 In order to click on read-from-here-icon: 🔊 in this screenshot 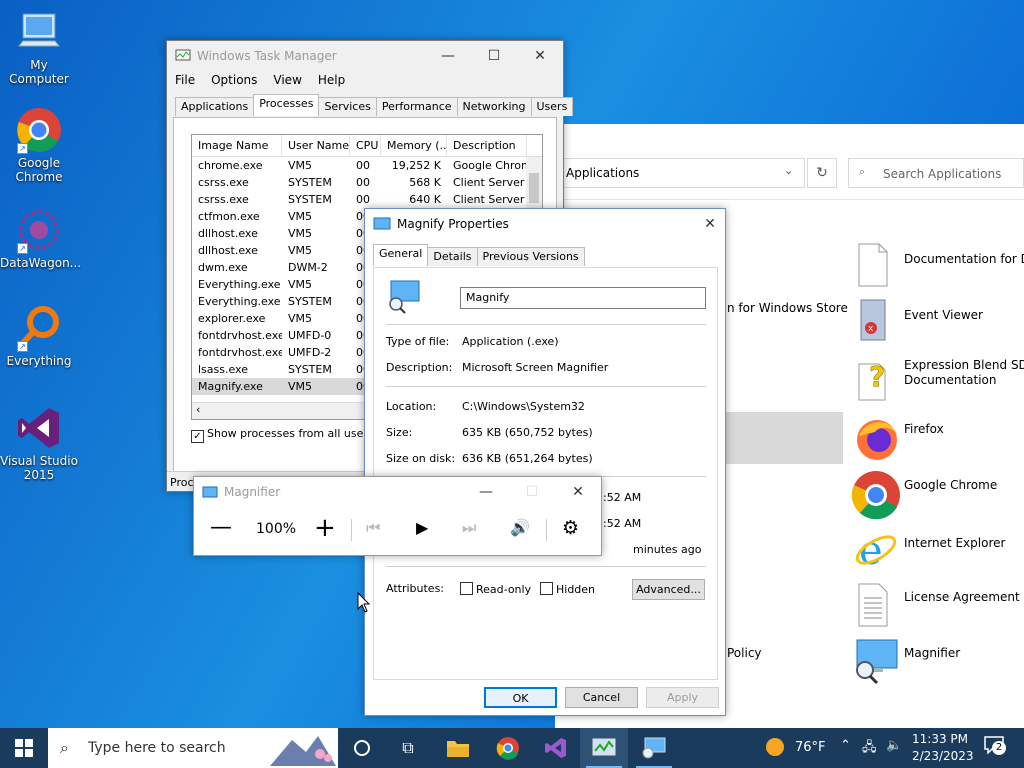, I will do `click(520, 527)`.